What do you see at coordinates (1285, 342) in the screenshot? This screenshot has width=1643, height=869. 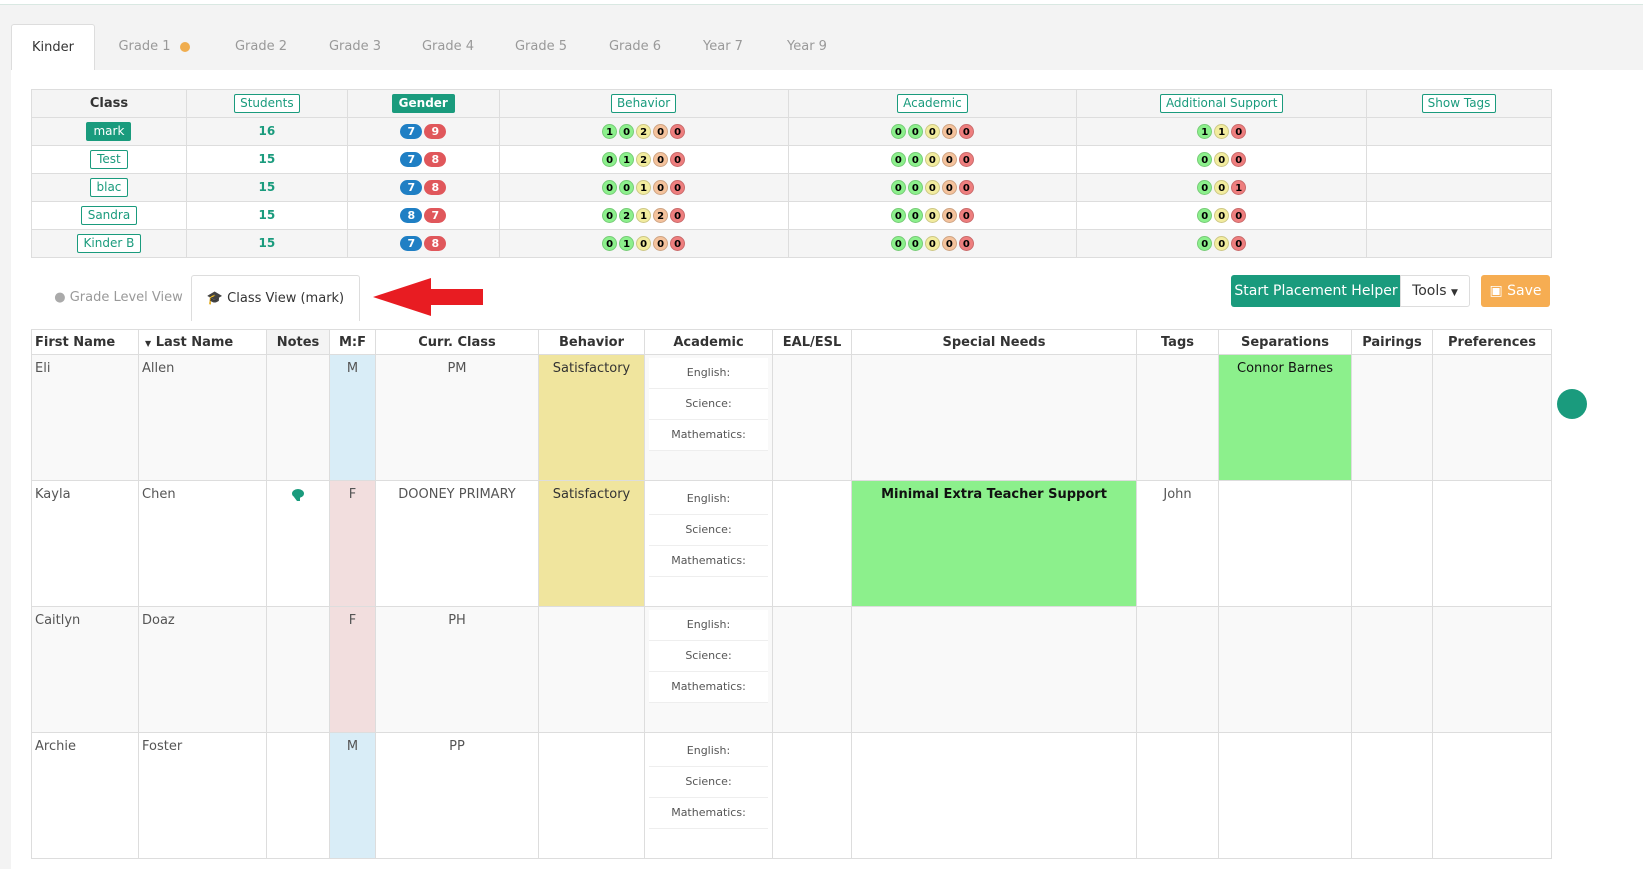 I see `separations-header: Separations` at bounding box center [1285, 342].